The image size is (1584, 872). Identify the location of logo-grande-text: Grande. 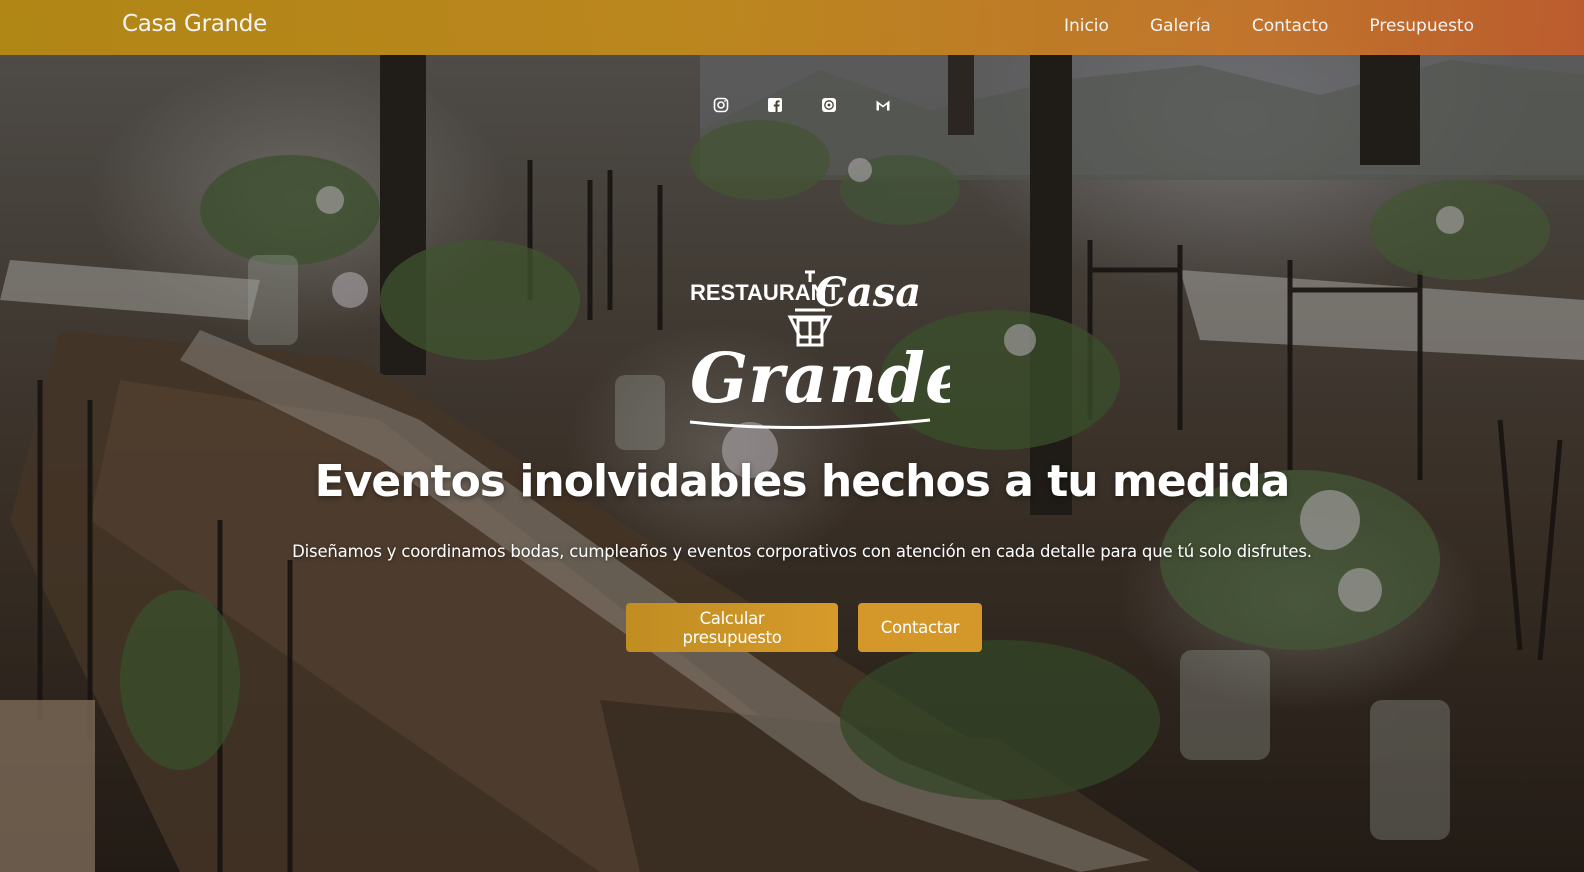
(820, 379).